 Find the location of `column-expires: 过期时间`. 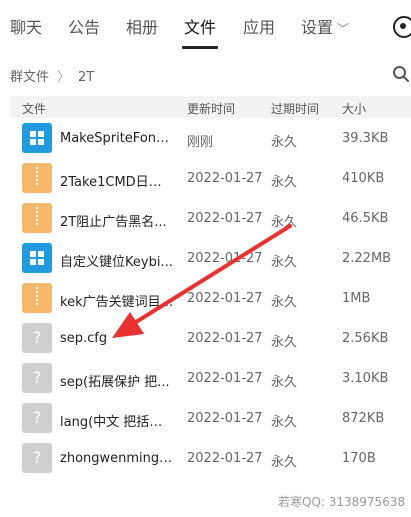

column-expires: 过期时间 is located at coordinates (295, 108).